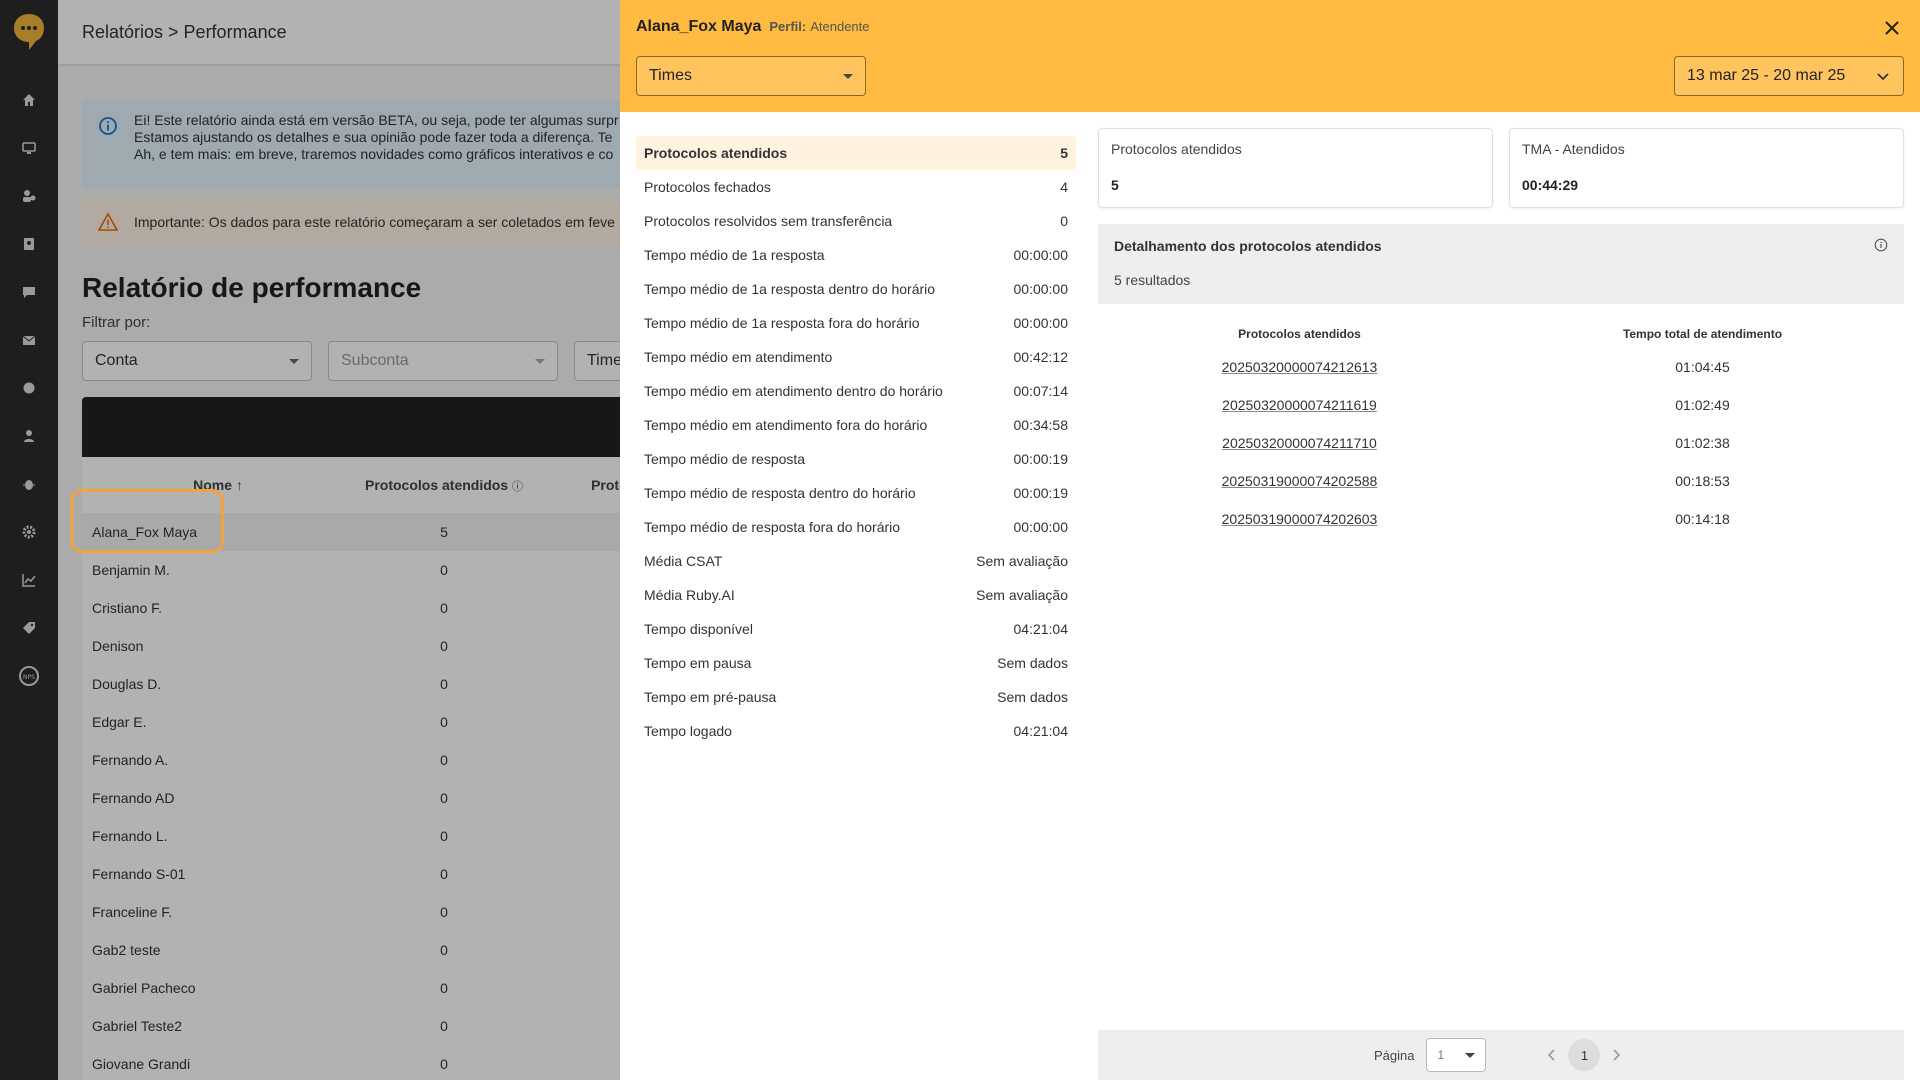 Image resolution: width=1920 pixels, height=1080 pixels. Describe the element at coordinates (856, 595) in the screenshot. I see `metric-row: Média Ruby.AI Sem avaliação` at that location.